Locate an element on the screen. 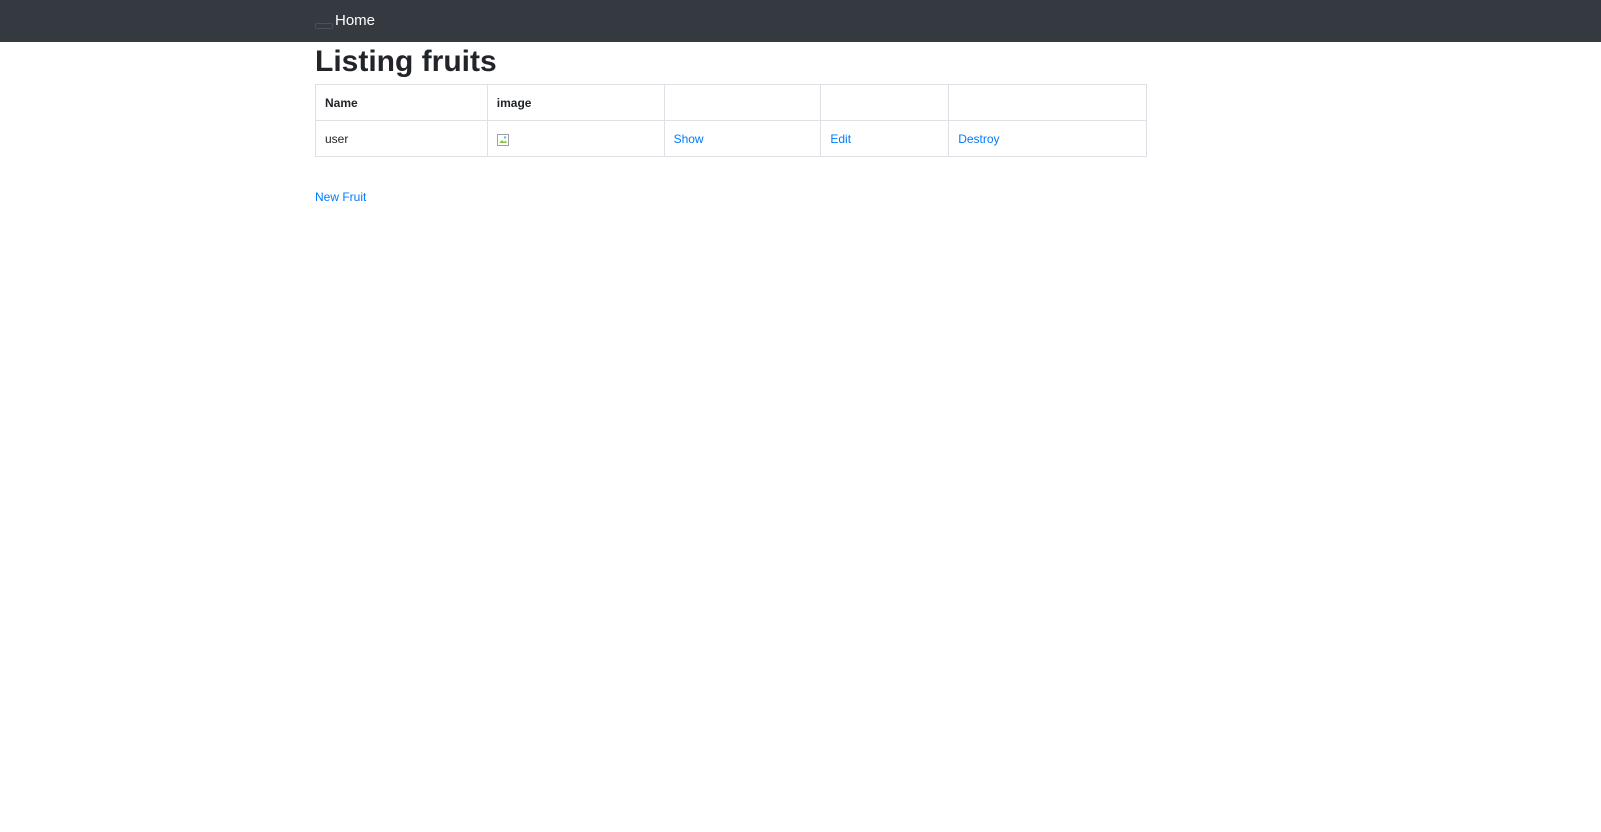 This screenshot has height=832, width=1601. table-header-row: Name image is located at coordinates (731, 102).